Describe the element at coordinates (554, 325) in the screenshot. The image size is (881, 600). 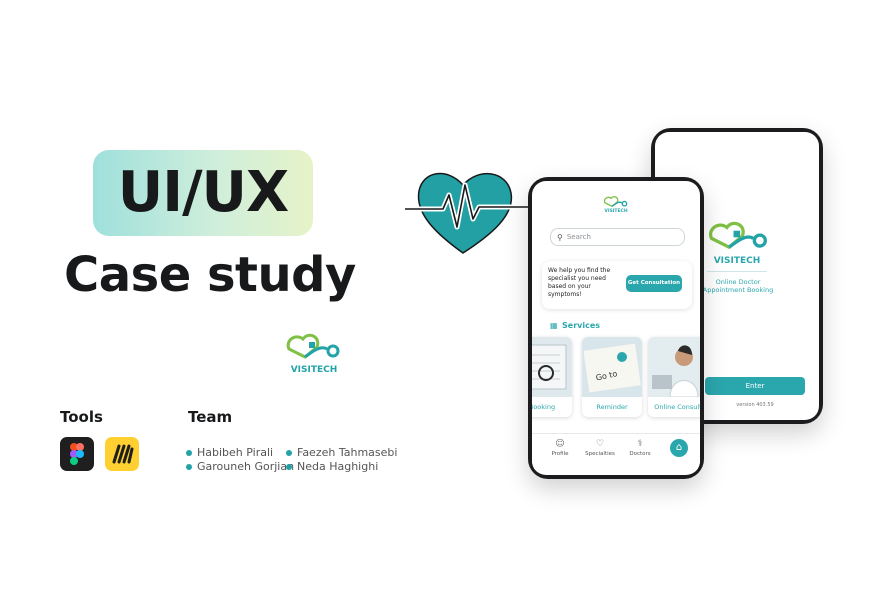
I see `grid-icon: ▦` at that location.